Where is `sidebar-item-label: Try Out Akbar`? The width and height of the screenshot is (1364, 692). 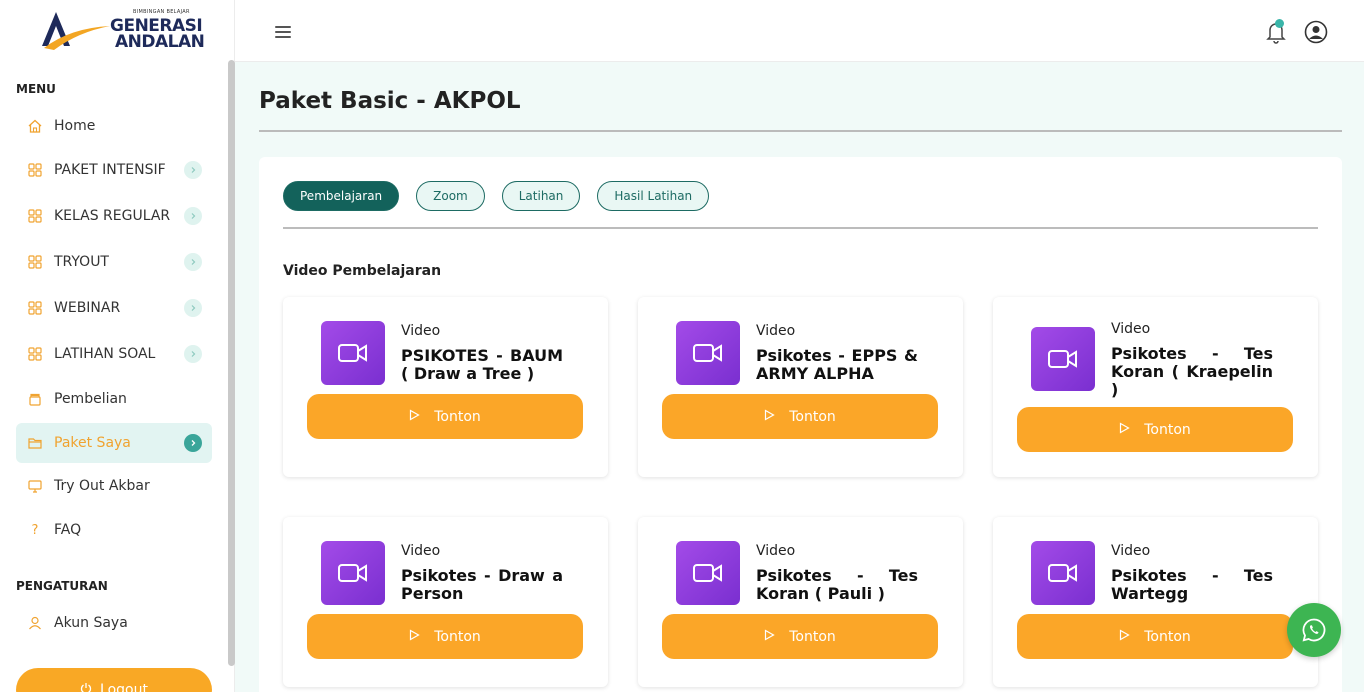 sidebar-item-label: Try Out Akbar is located at coordinates (102, 486).